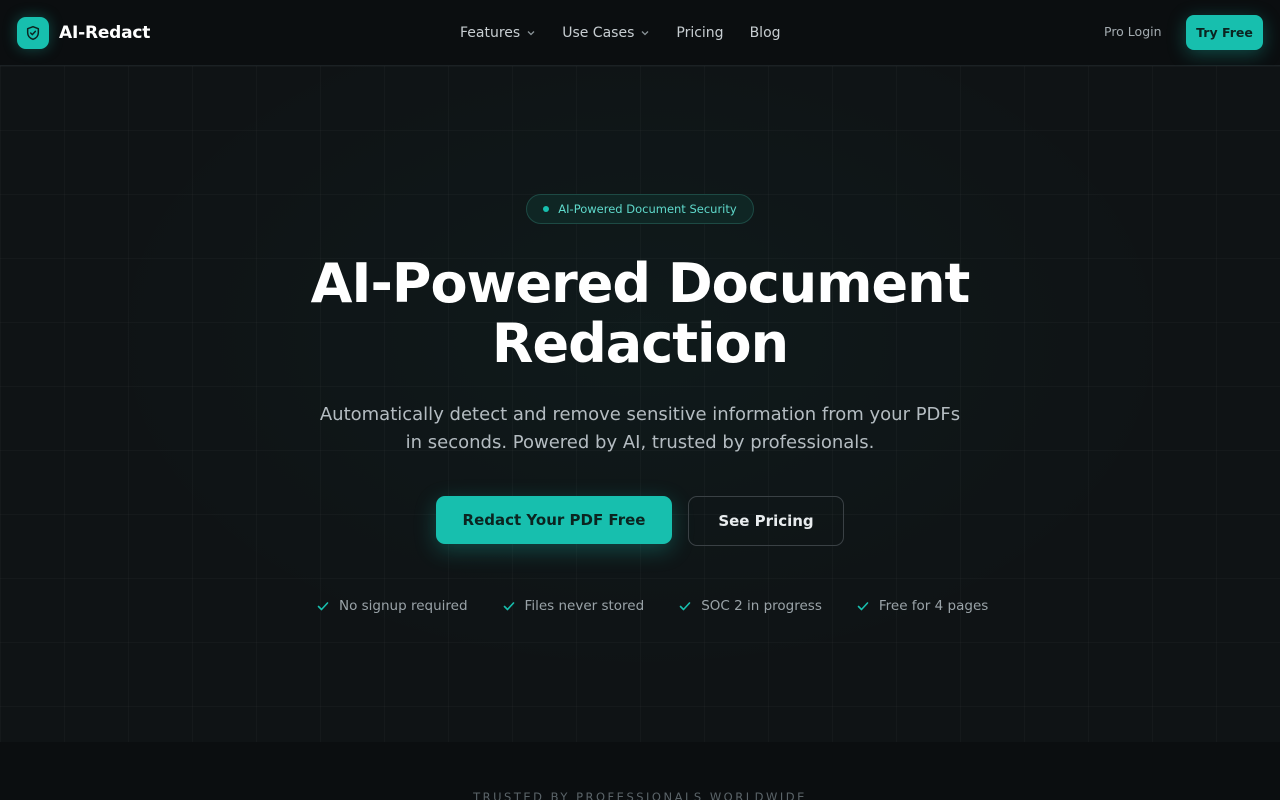 This screenshot has height=800, width=1280. I want to click on feature-label: Free for 4 pages, so click(933, 606).